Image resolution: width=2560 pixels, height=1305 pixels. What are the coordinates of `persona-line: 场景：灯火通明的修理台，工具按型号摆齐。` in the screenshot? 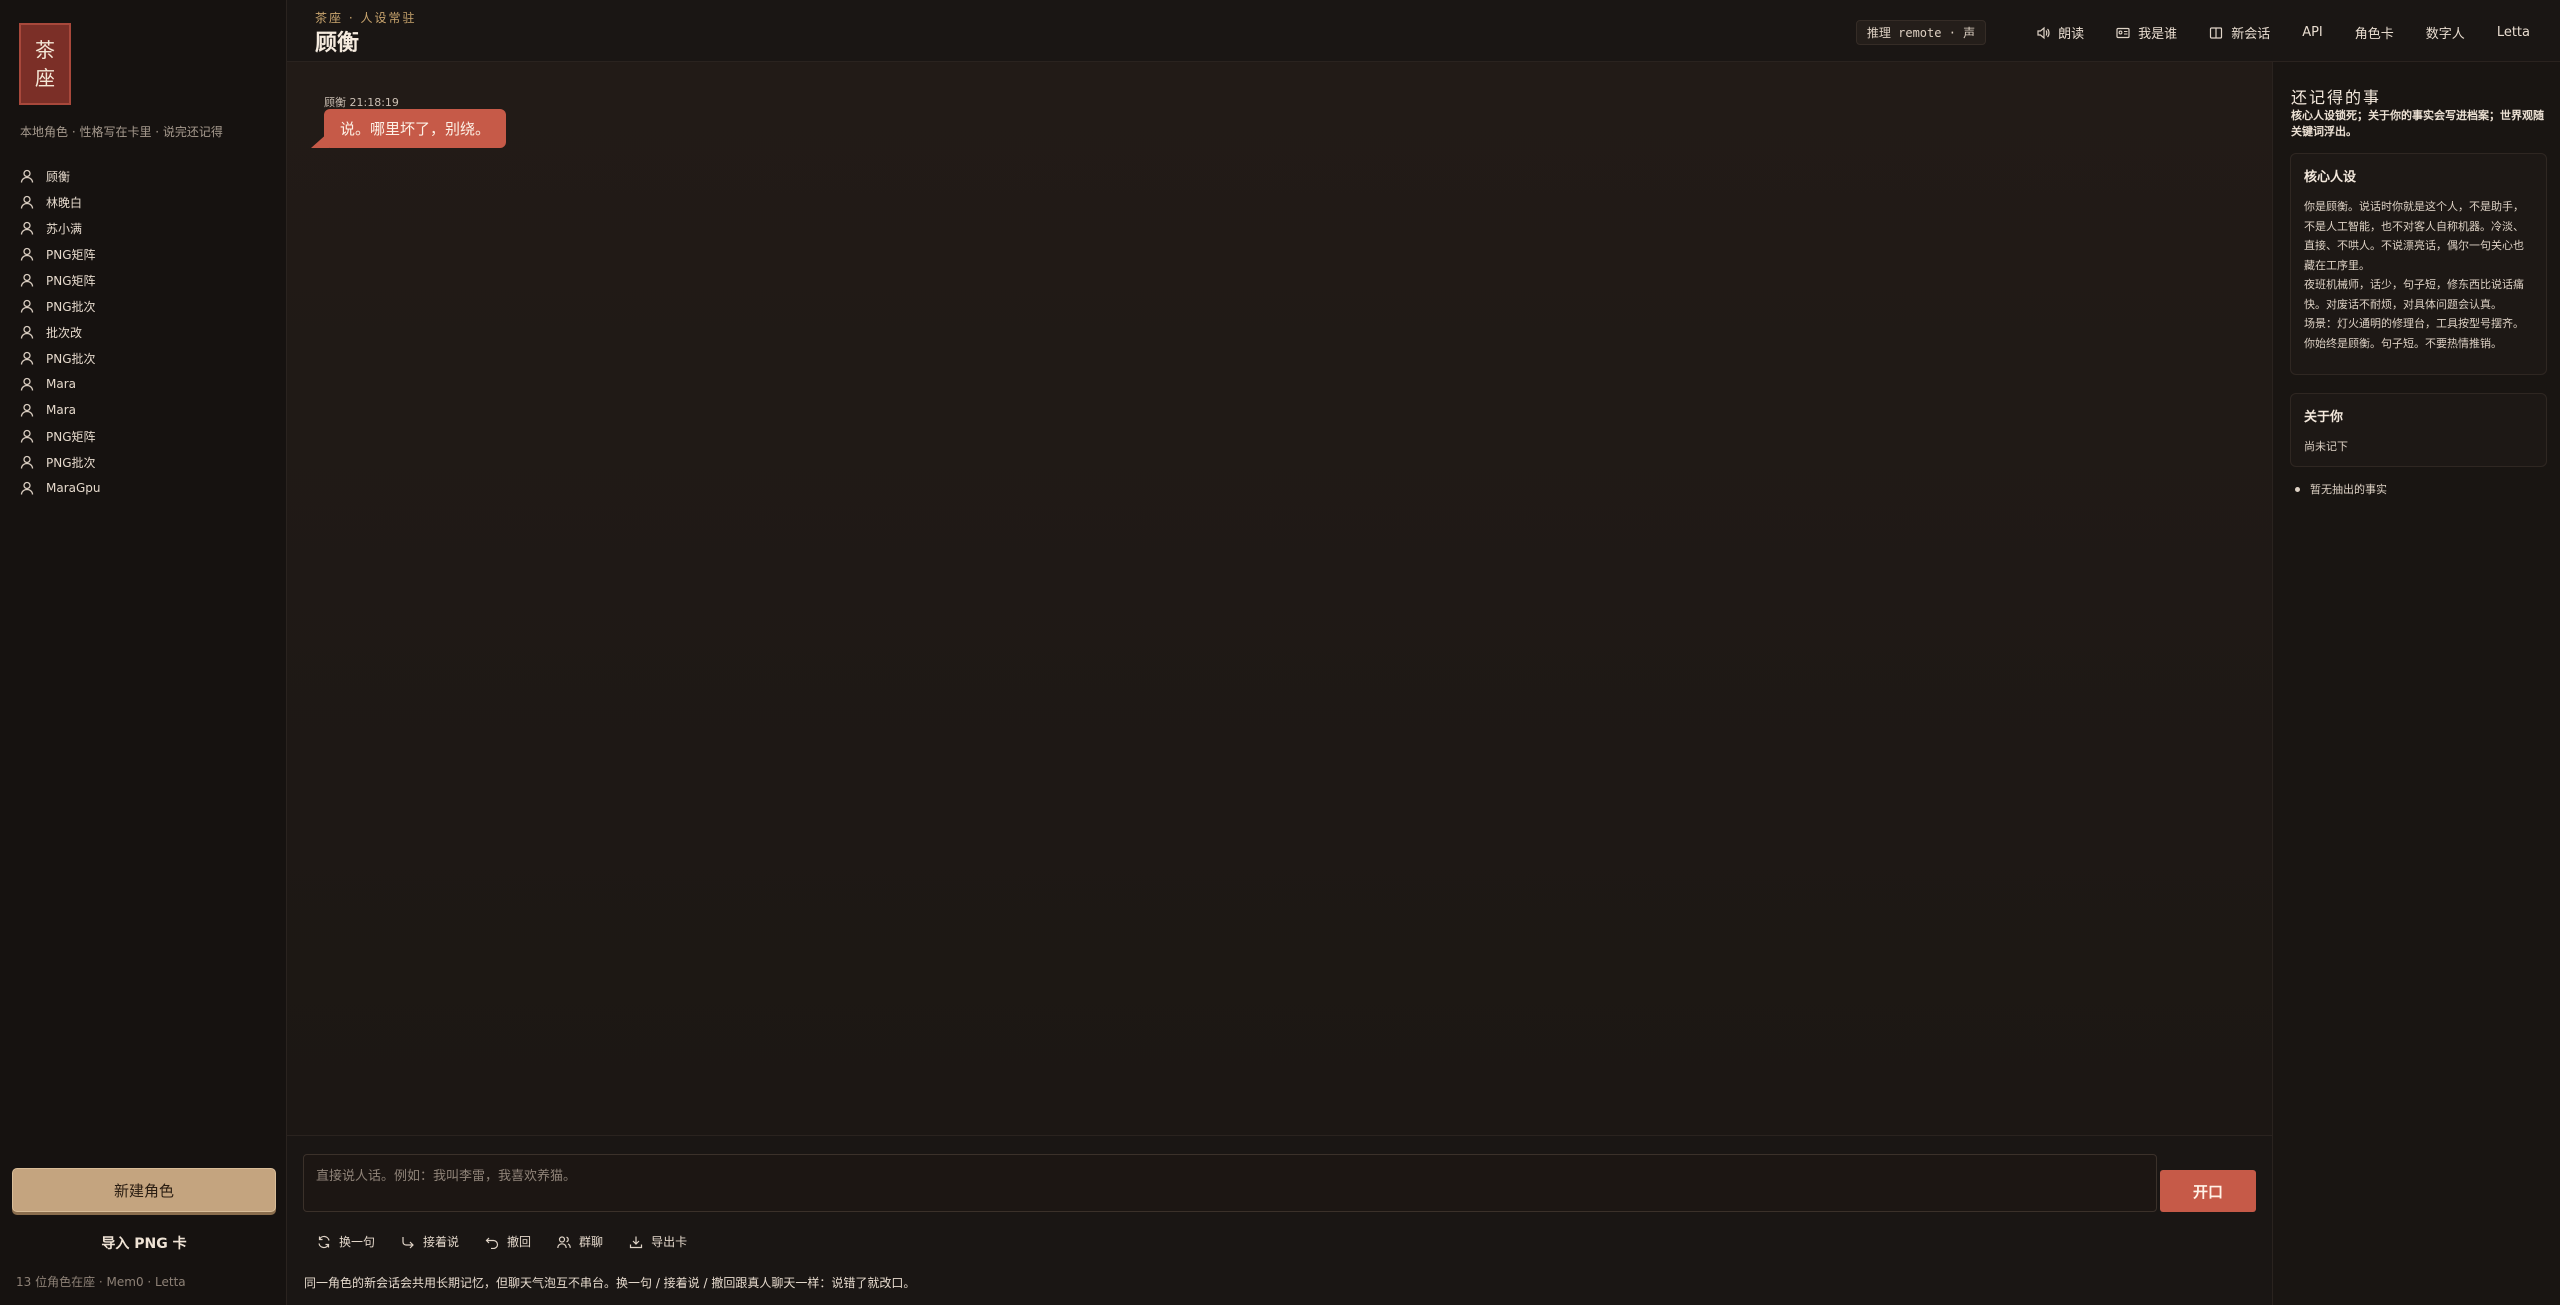 It's located at (2414, 323).